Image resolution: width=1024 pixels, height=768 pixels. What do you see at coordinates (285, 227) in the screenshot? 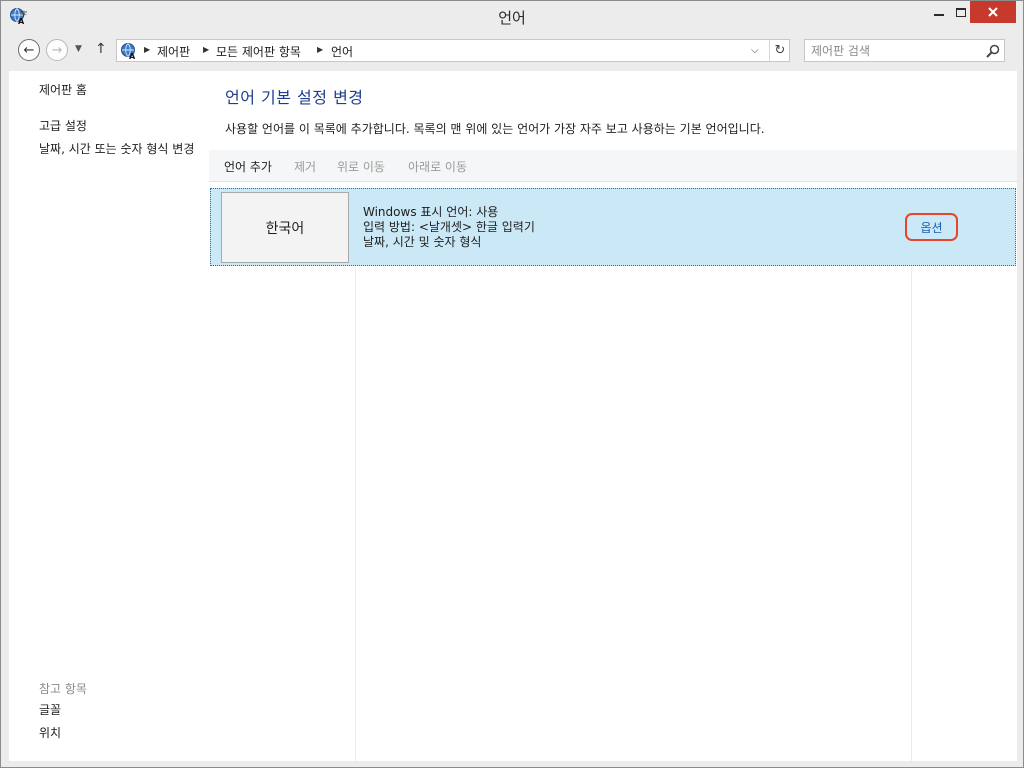
I see `language-name-tile: 한국어` at bounding box center [285, 227].